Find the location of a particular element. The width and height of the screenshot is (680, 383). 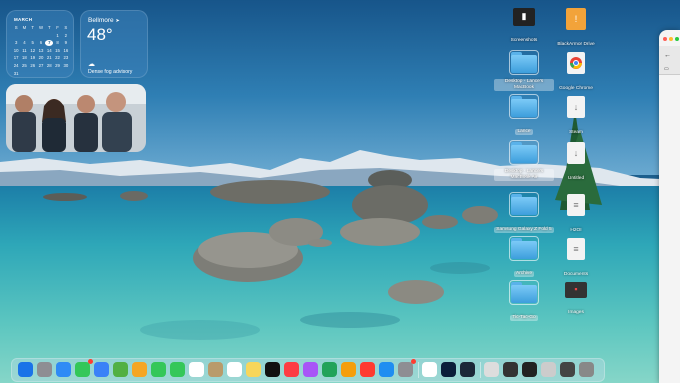

apple-tv-icon is located at coordinates (272, 369).